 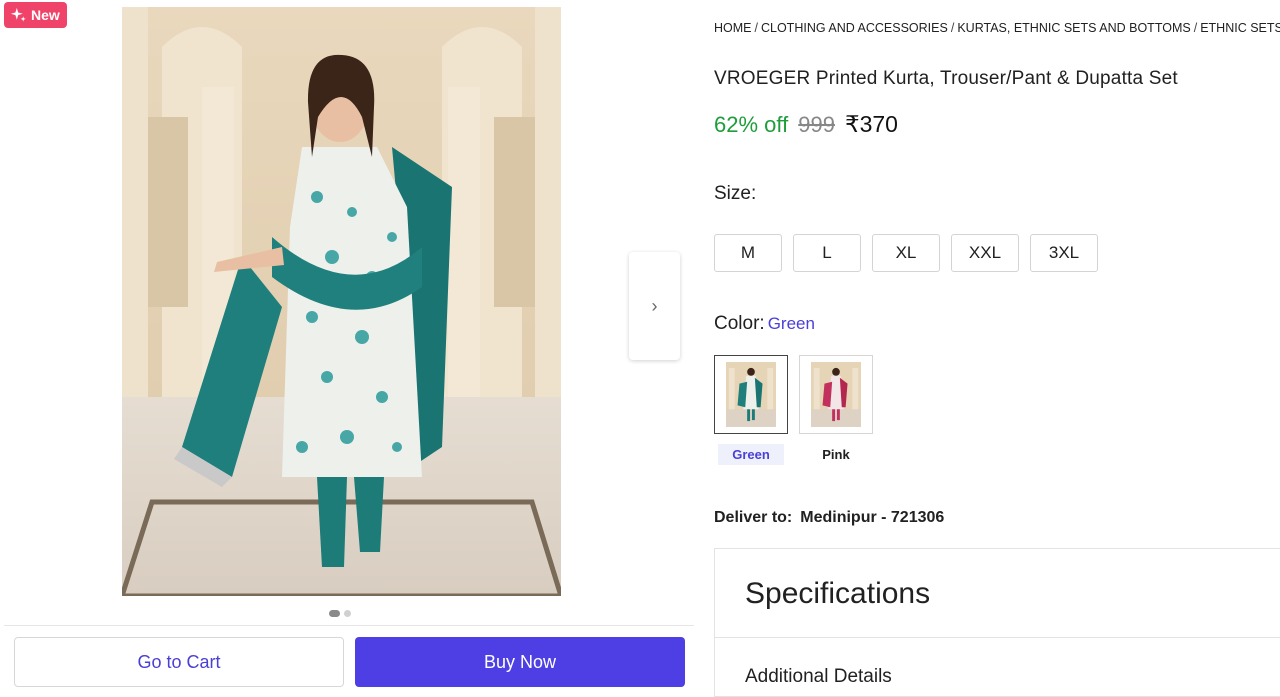 I want to click on deliver-to-label: Deliver to:, so click(x=753, y=517).